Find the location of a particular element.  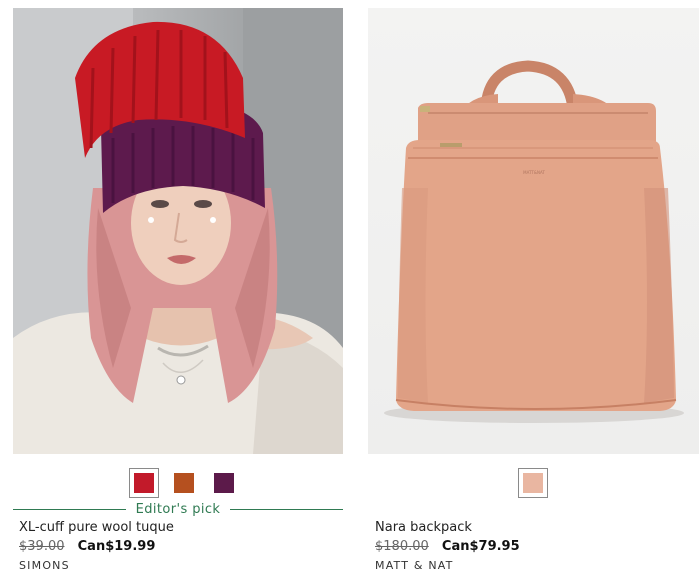

divider-line-right is located at coordinates (287, 509).